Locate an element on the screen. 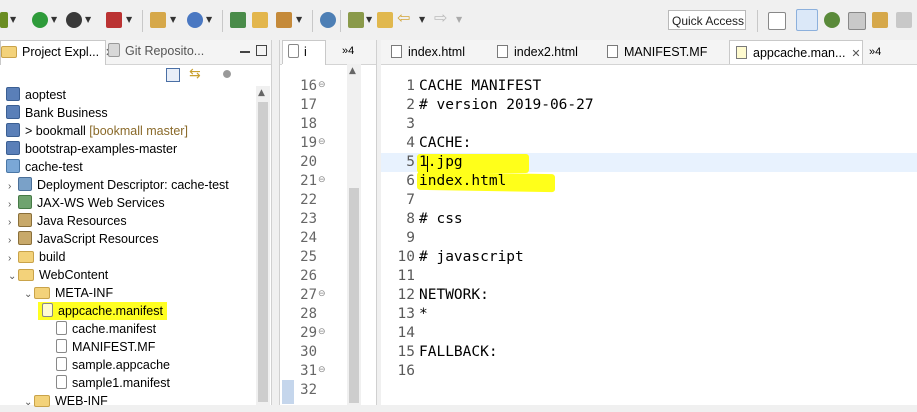  code-line: 1.jpg is located at coordinates (441, 162).